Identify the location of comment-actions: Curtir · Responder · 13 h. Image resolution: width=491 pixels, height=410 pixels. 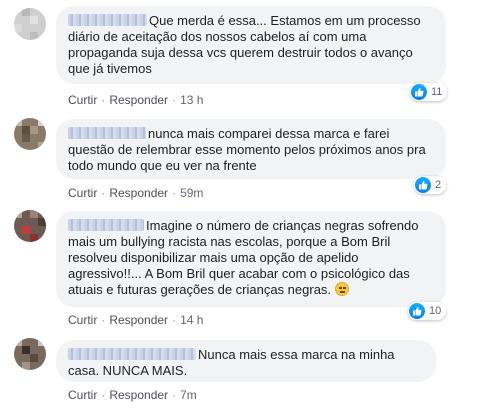
(136, 100).